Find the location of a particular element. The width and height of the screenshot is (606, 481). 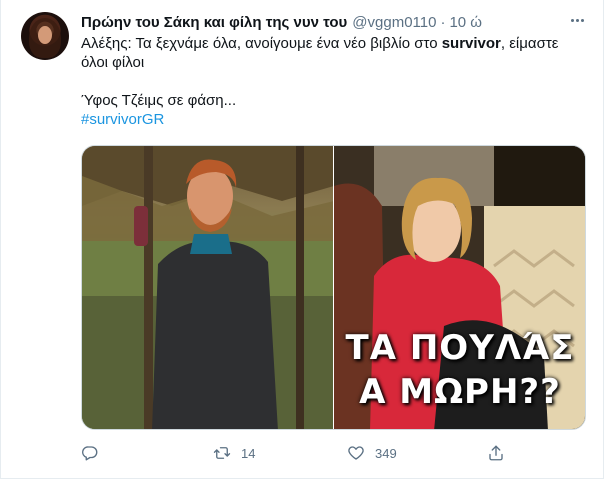

retweet-icon is located at coordinates (222, 453).